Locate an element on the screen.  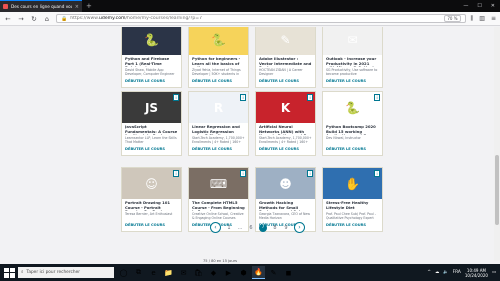
page-link: 1 is located at coordinates (229, 228).